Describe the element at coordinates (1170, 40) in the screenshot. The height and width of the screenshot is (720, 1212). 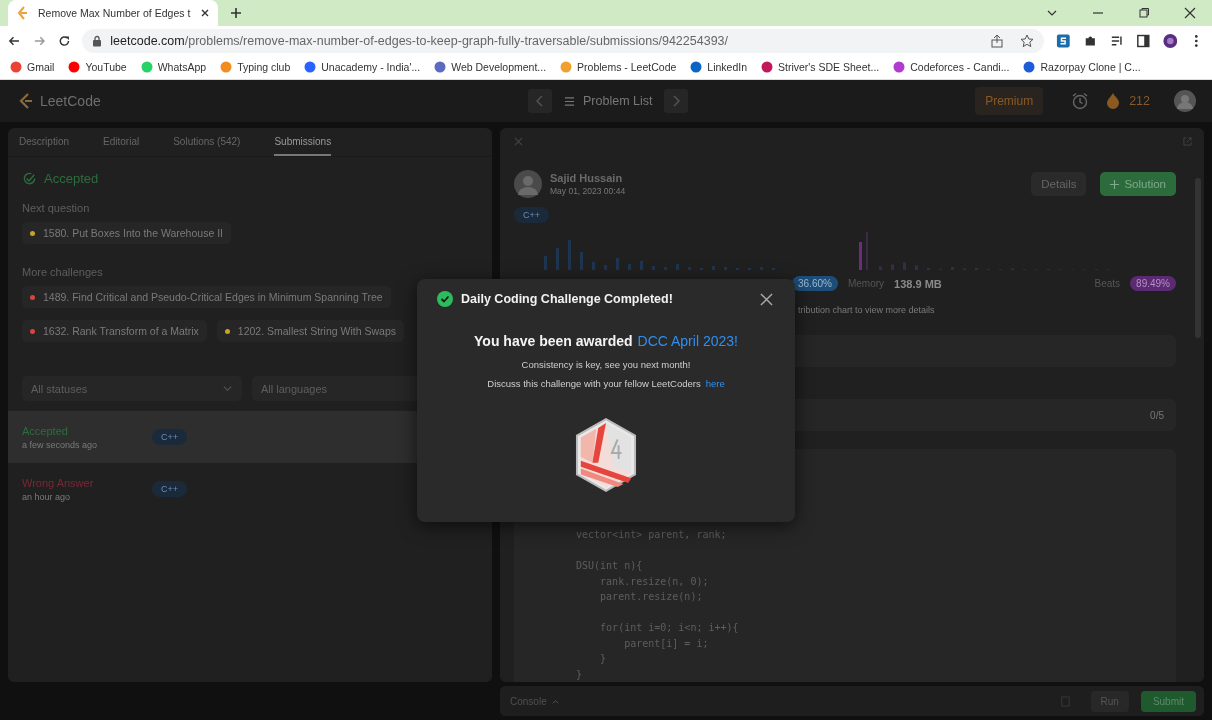
I see `profile-avatar-icon` at that location.